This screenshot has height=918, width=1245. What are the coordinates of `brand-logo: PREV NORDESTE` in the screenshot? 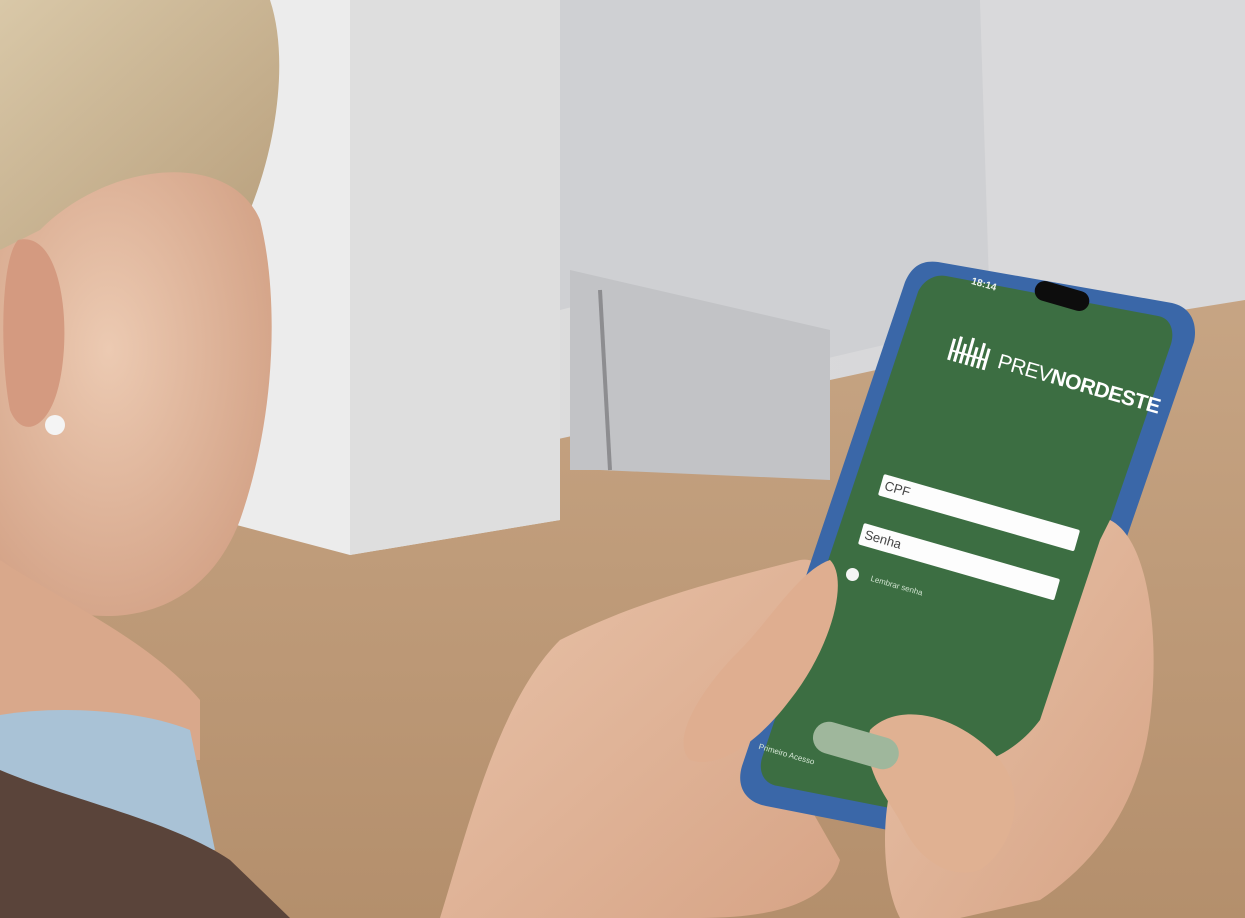 It's located at (1053, 377).